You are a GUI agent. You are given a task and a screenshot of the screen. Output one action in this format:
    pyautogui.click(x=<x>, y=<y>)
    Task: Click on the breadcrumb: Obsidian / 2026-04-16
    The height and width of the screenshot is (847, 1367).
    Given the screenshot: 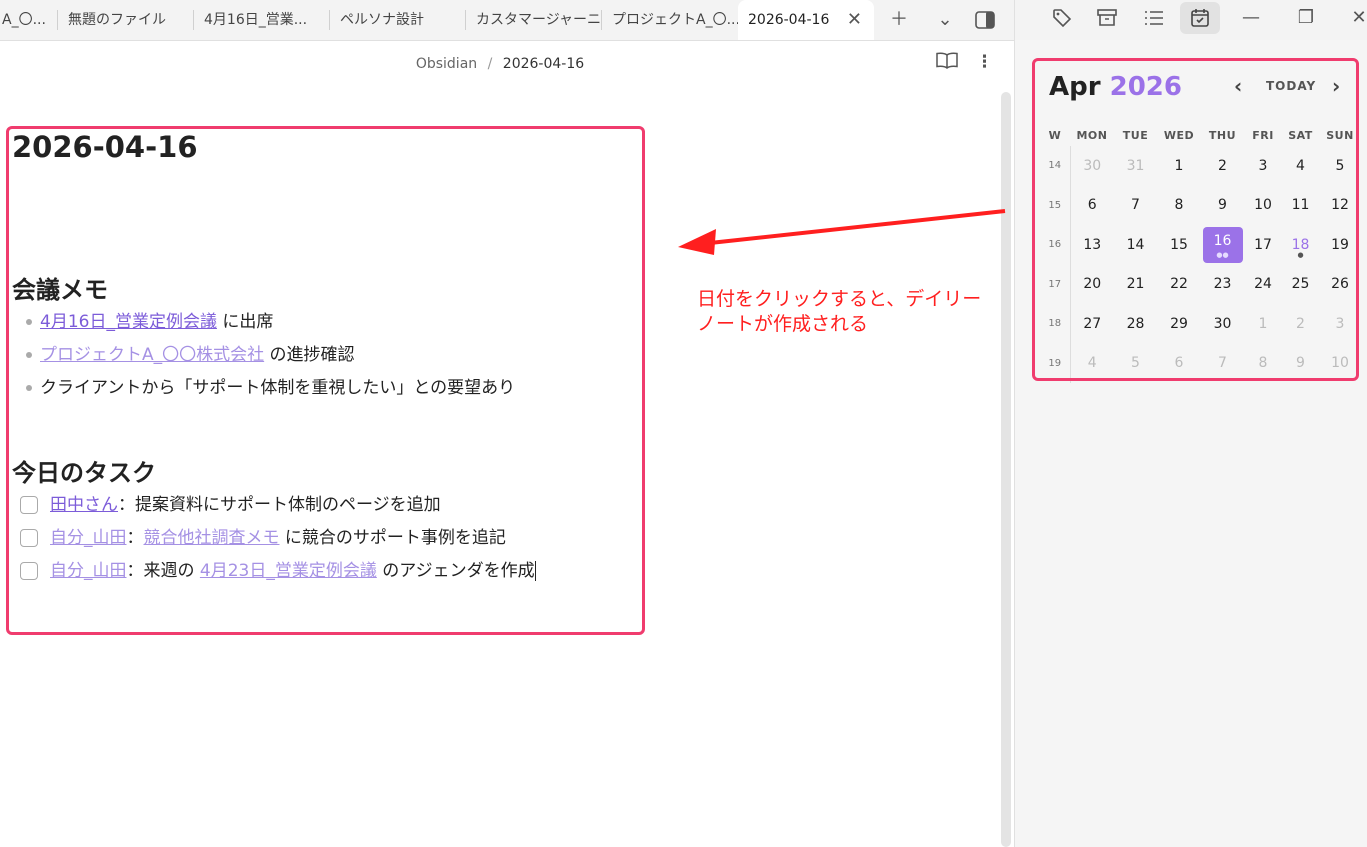 What is the action you would take?
    pyautogui.click(x=500, y=64)
    